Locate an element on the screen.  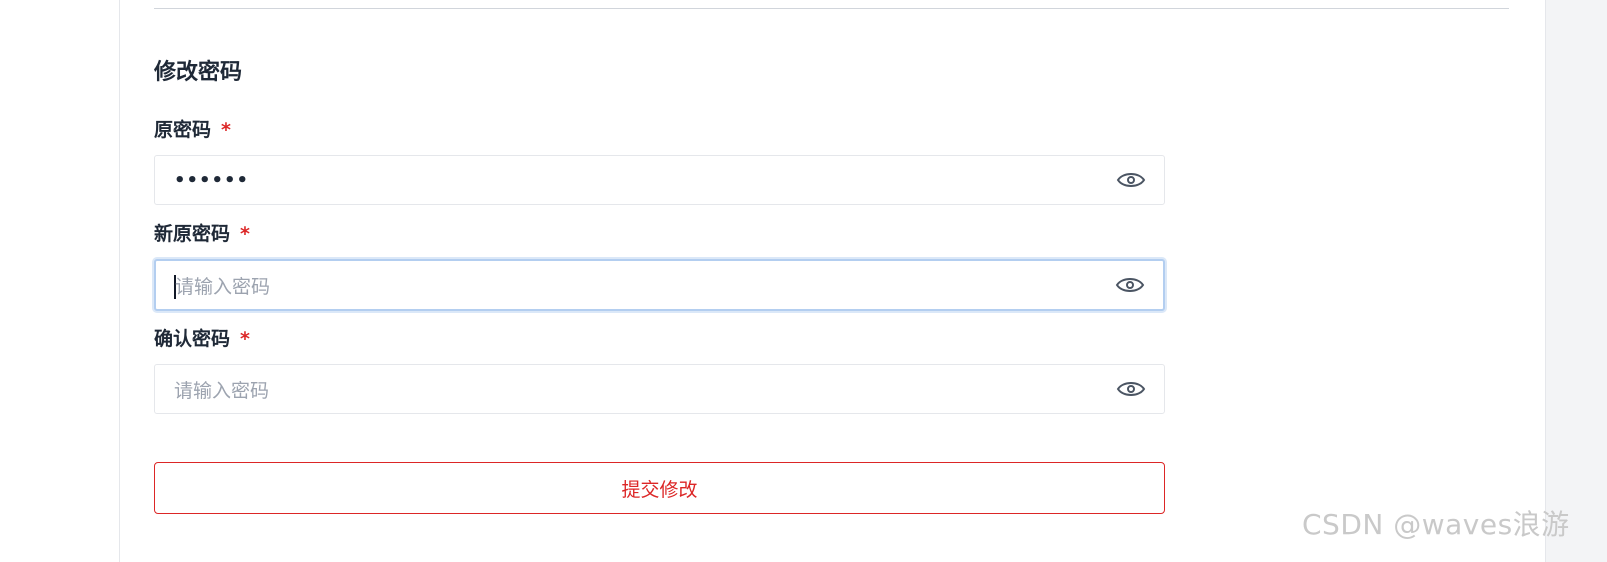
section-divider is located at coordinates (831, 8).